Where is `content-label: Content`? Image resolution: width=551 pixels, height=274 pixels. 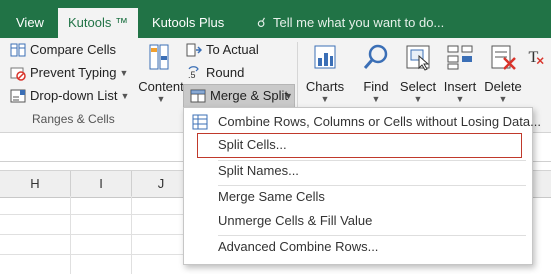
content-label: Content is located at coordinates (161, 86).